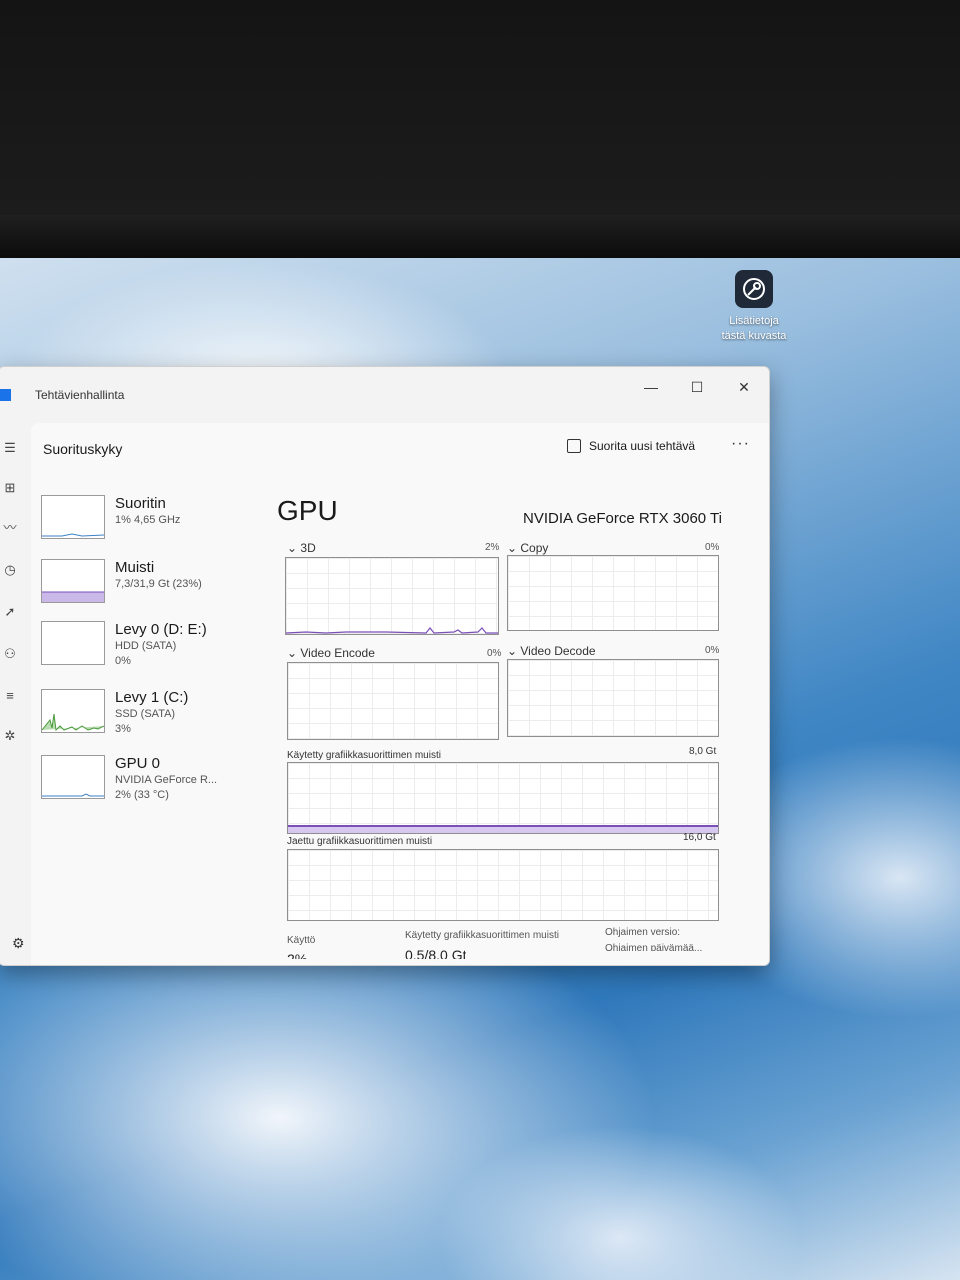  What do you see at coordinates (73, 517) in the screenshot?
I see `cpu-thumbnail-graph` at bounding box center [73, 517].